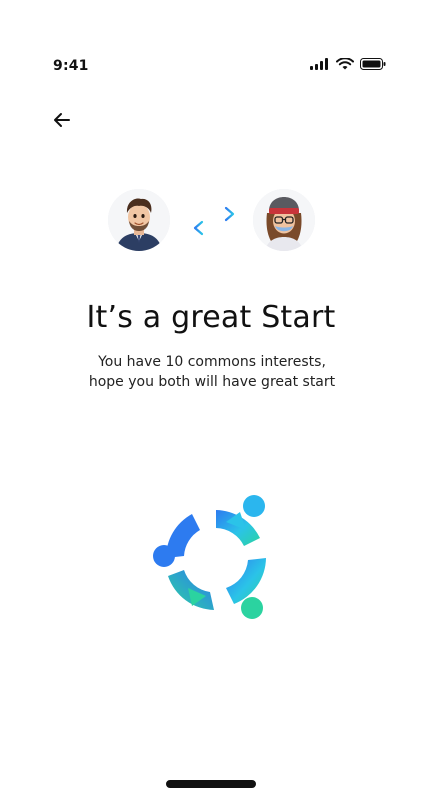  Describe the element at coordinates (209, 557) in the screenshot. I see `community-logo-icon` at that location.